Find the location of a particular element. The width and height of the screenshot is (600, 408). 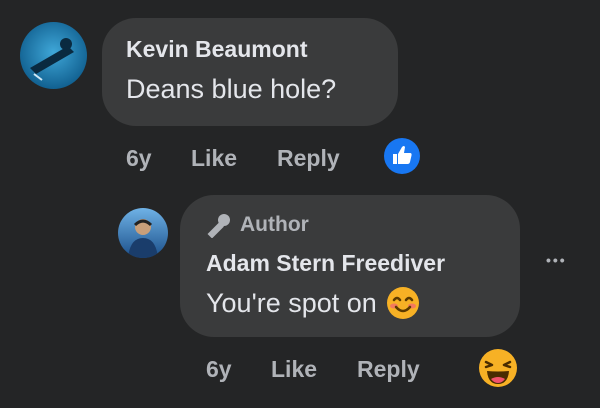

reply-timestamp: 6y is located at coordinates (219, 369).